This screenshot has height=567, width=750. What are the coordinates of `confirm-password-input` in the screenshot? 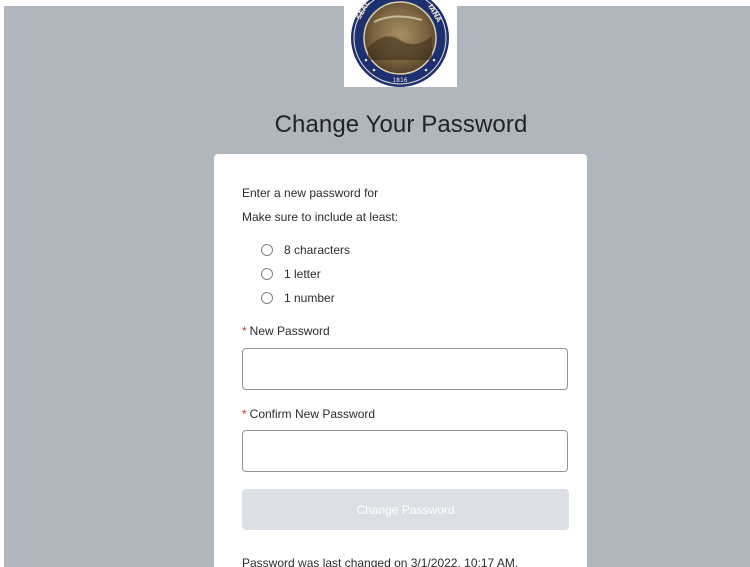 It's located at (405, 451).